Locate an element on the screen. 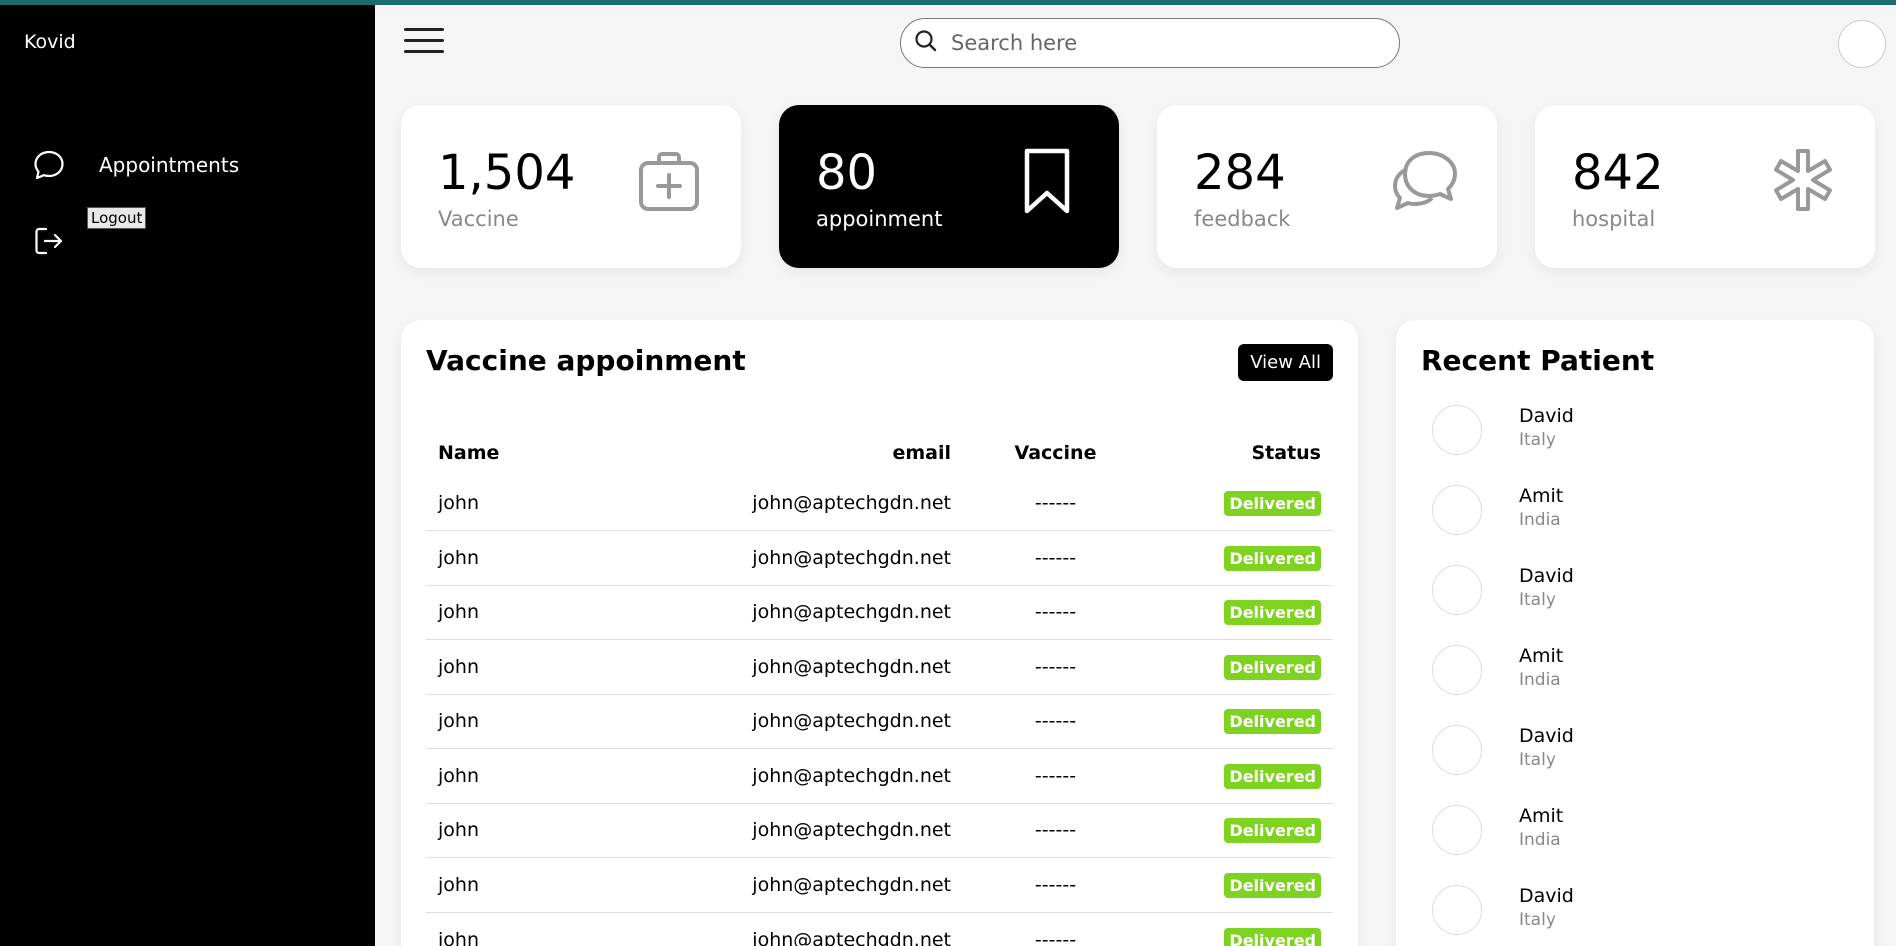  stat-label: Vaccine is located at coordinates (478, 219).